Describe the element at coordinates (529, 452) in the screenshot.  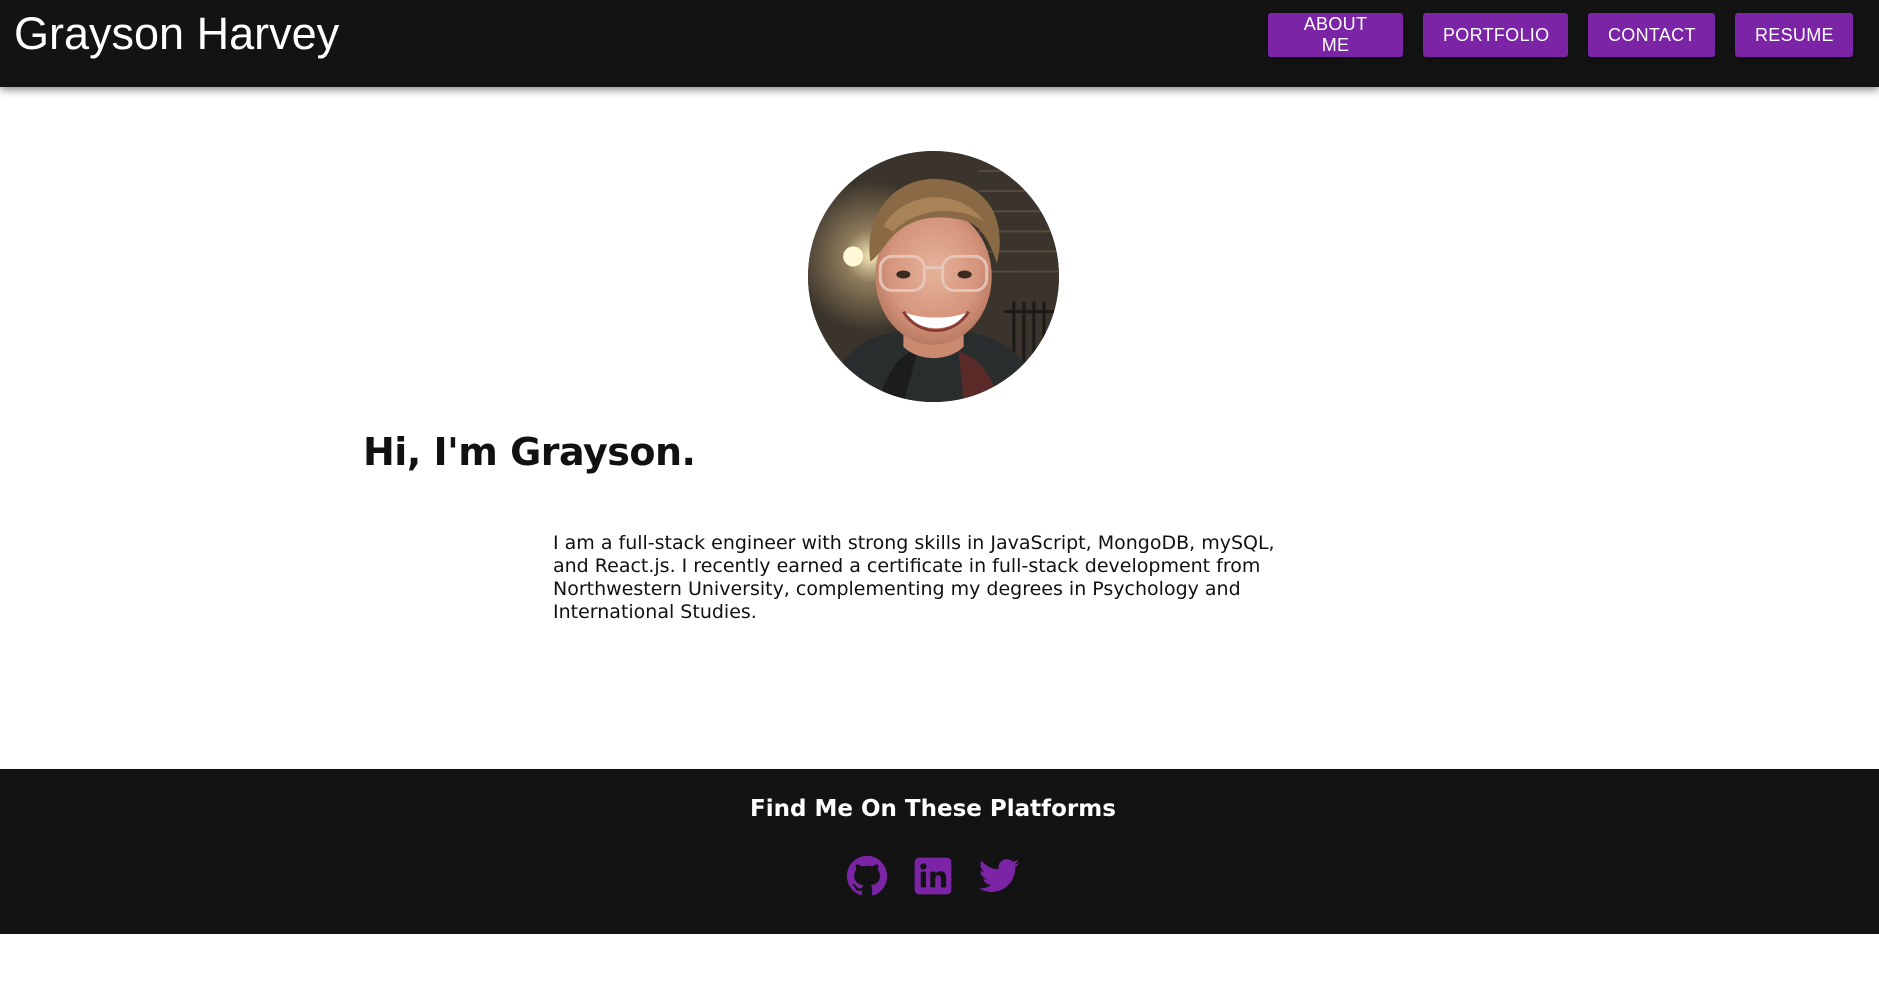
I see `greeting-heading: Hi, I'm Grayson.` at that location.